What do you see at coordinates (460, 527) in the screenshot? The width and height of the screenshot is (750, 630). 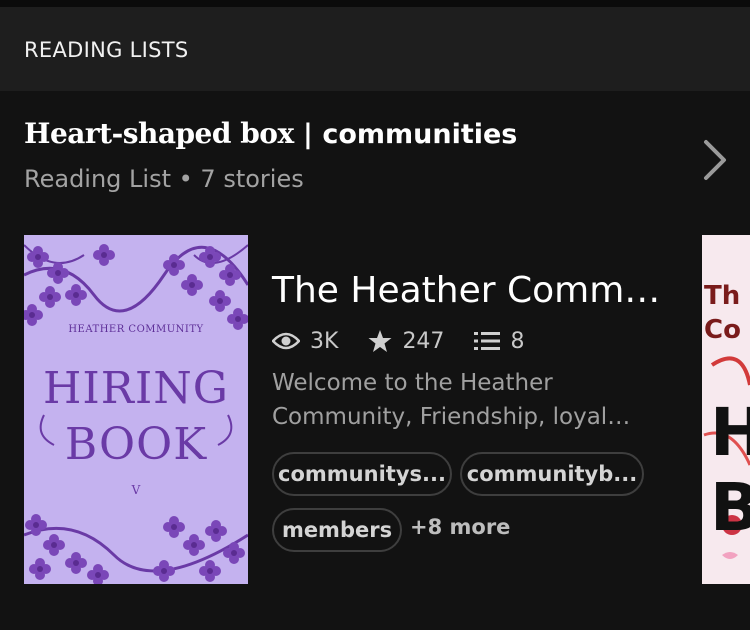 I see `more-tags-link: +8 more` at bounding box center [460, 527].